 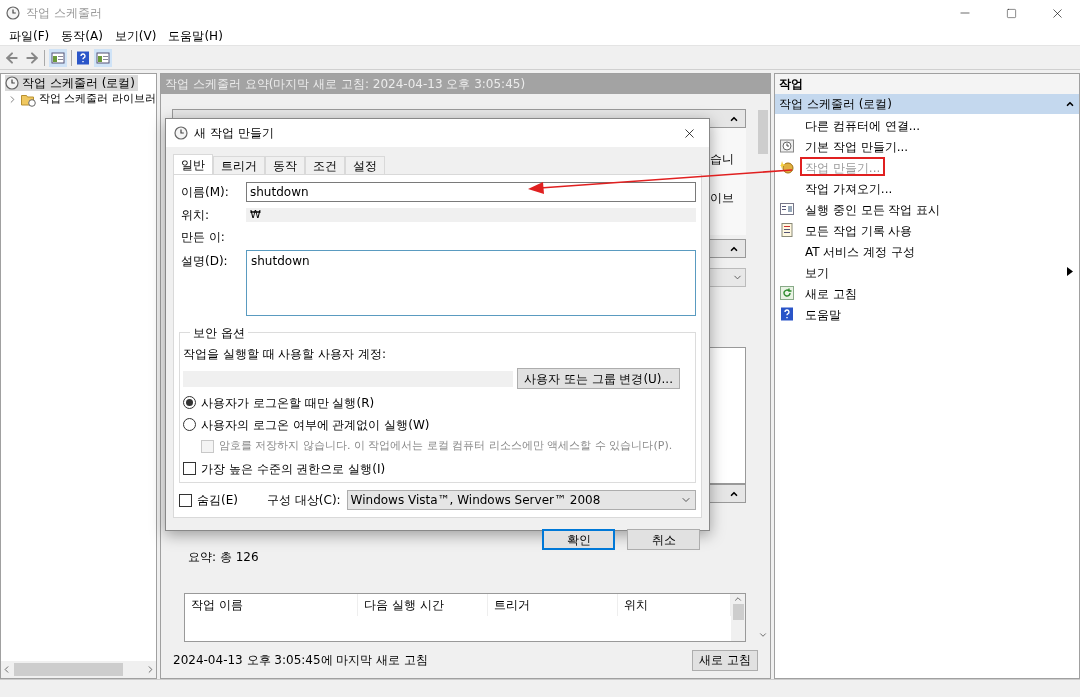 What do you see at coordinates (204, 261) in the screenshot?
I see `field-label: 설명(D):` at bounding box center [204, 261].